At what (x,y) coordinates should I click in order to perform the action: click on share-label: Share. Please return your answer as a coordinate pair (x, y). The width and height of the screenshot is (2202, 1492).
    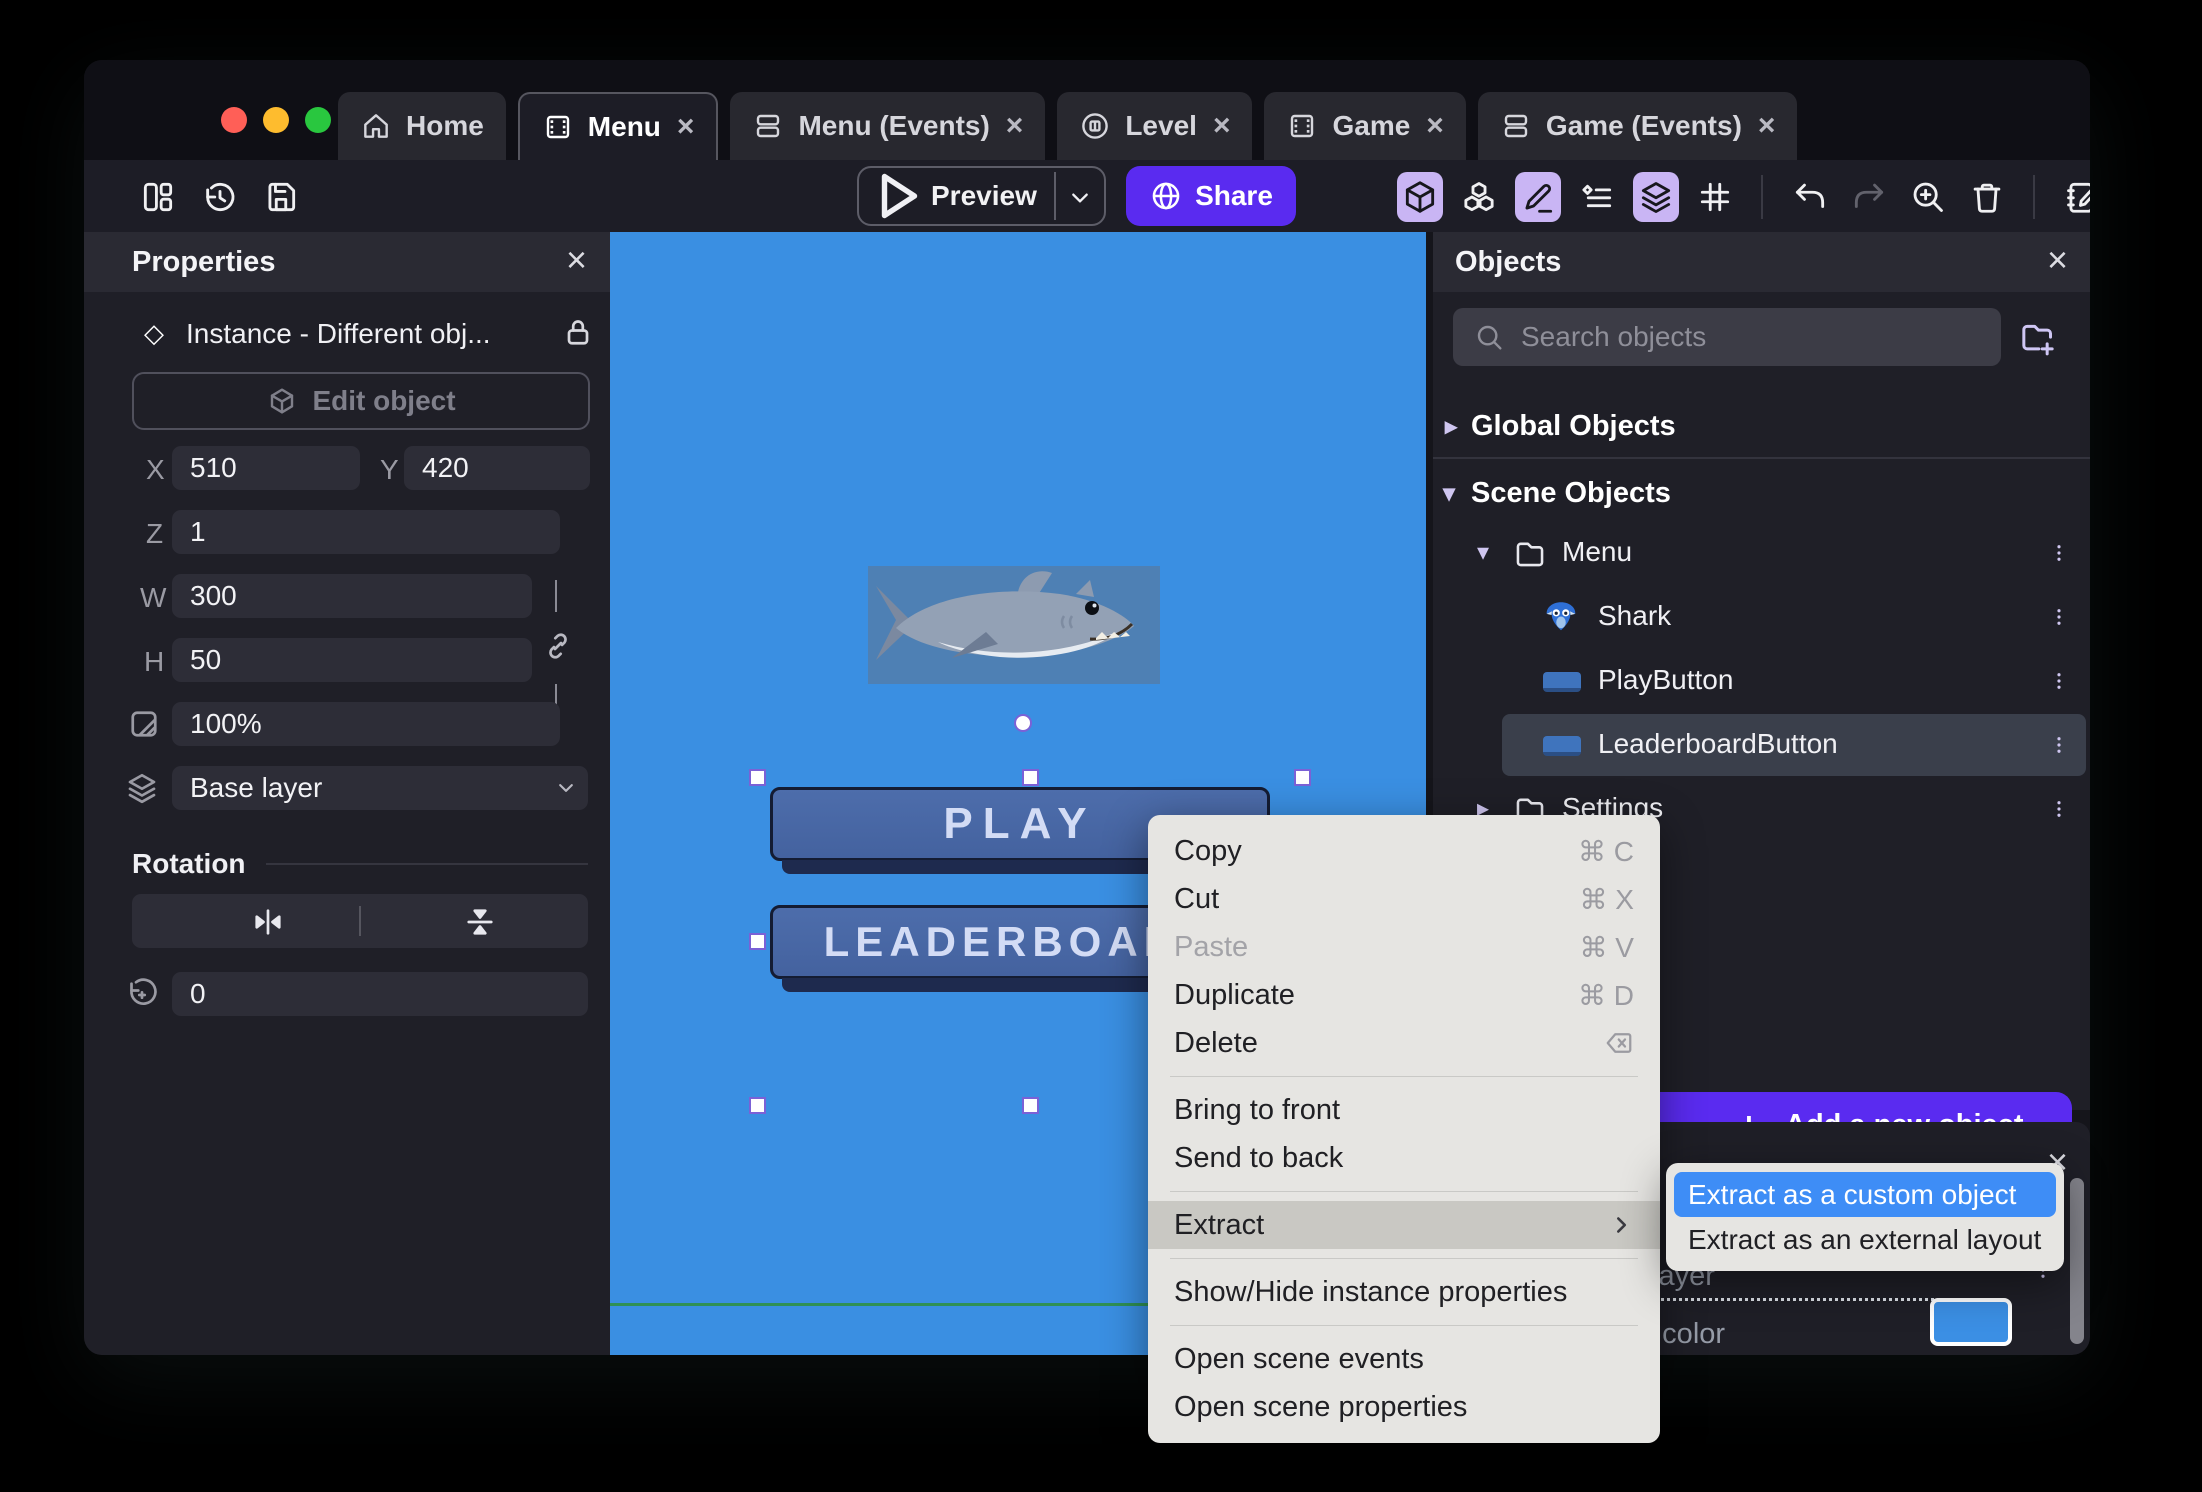
    Looking at the image, I should click on (1234, 195).